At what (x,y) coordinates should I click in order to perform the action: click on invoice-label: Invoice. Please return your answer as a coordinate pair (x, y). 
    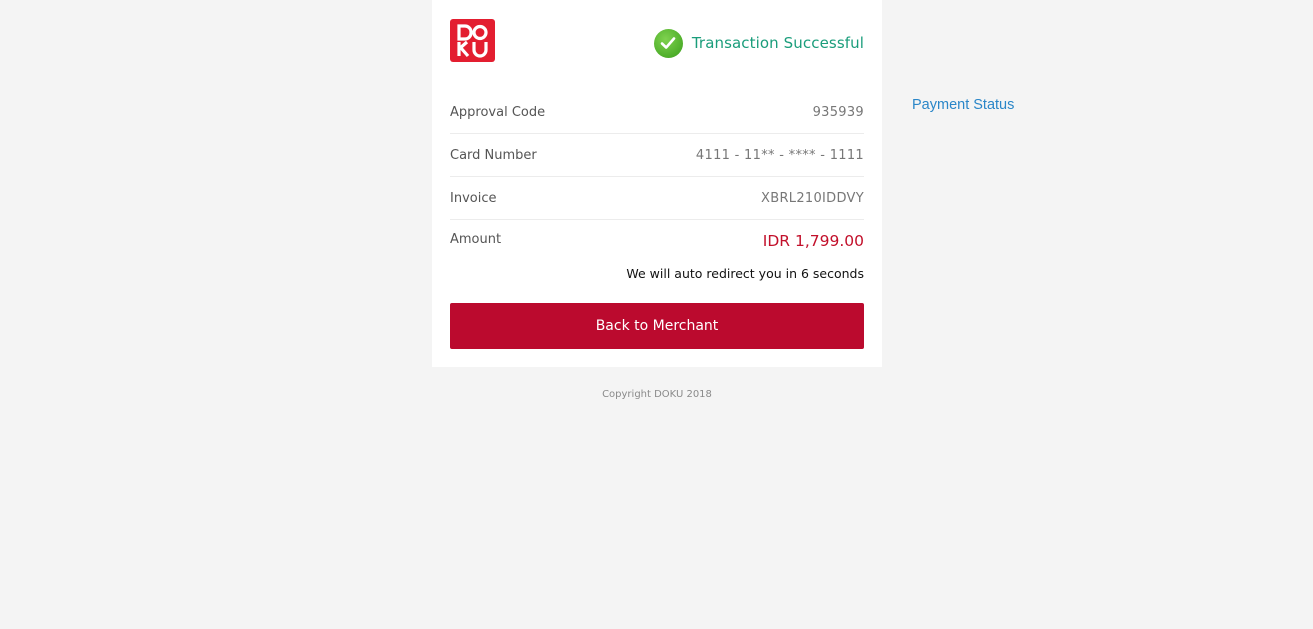
    Looking at the image, I should click on (473, 198).